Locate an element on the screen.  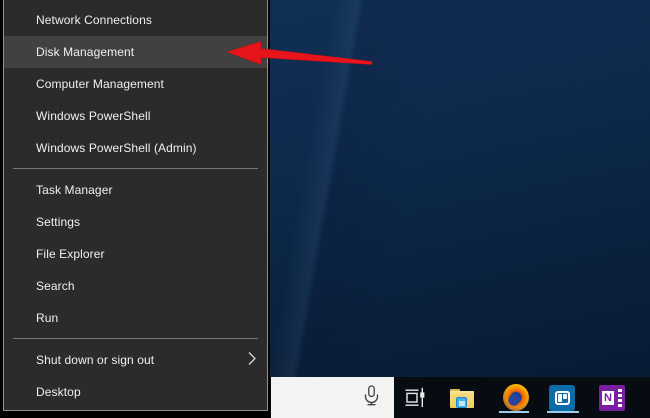
menu-item-search: Search is located at coordinates (135, 286).